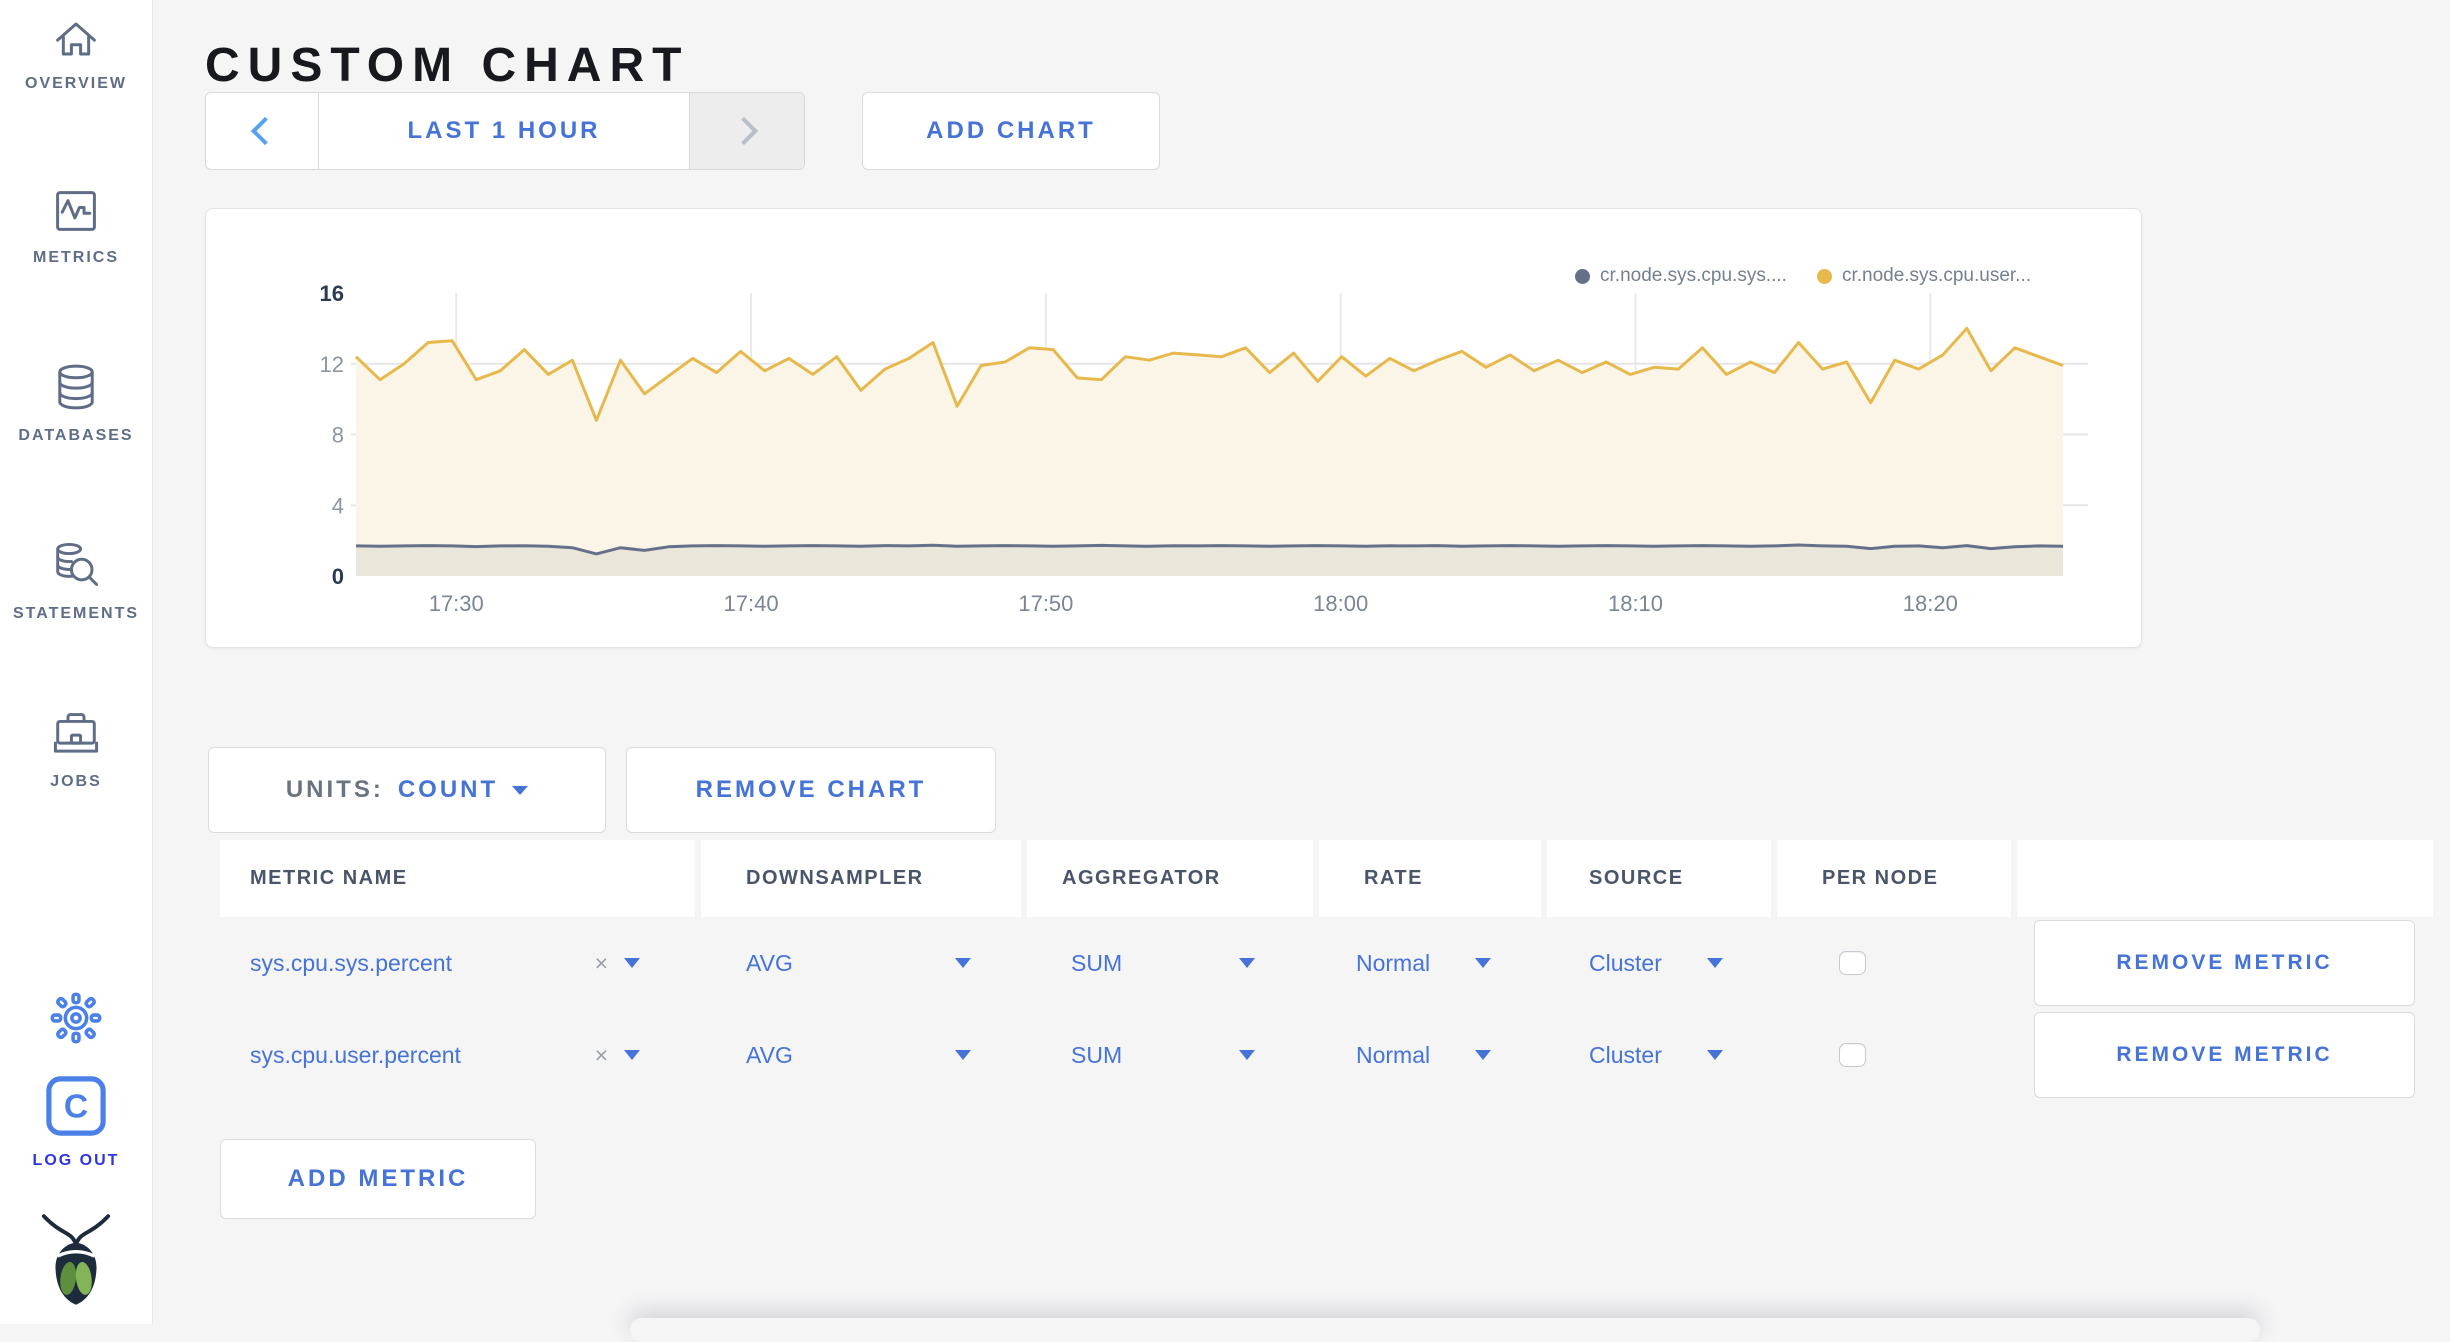 The height and width of the screenshot is (1342, 2450). What do you see at coordinates (1824, 276) in the screenshot?
I see `series-dot-user` at bounding box center [1824, 276].